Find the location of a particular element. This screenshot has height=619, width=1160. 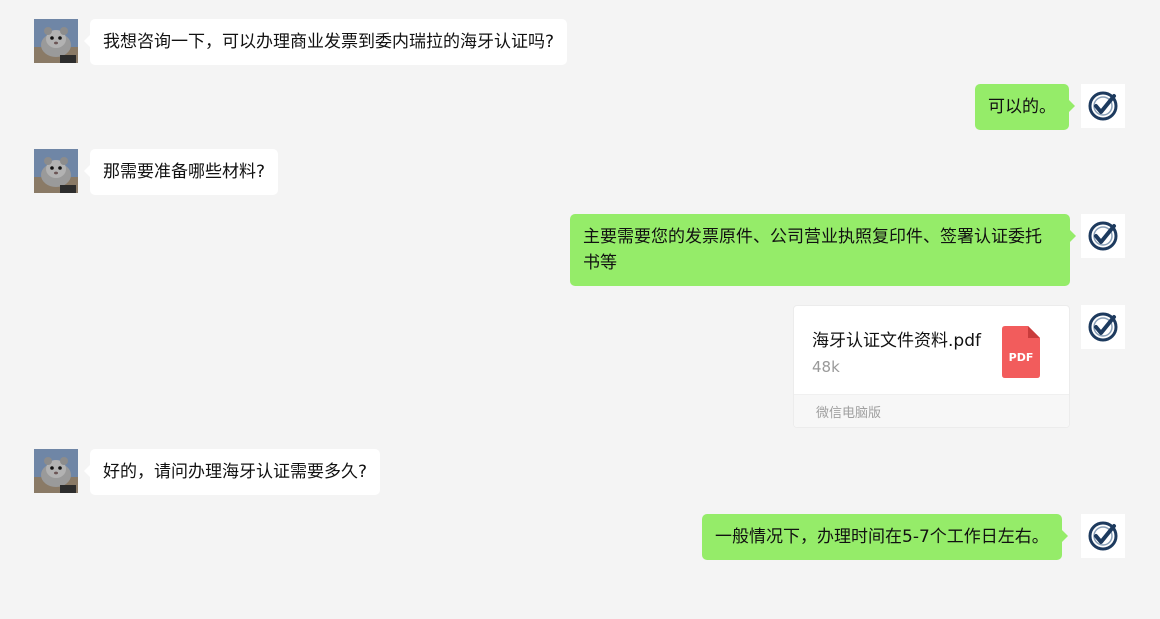

message-text: 主要需要您的发票原件、公司营业执照复印件、签署认证委托书等 is located at coordinates (812, 250).